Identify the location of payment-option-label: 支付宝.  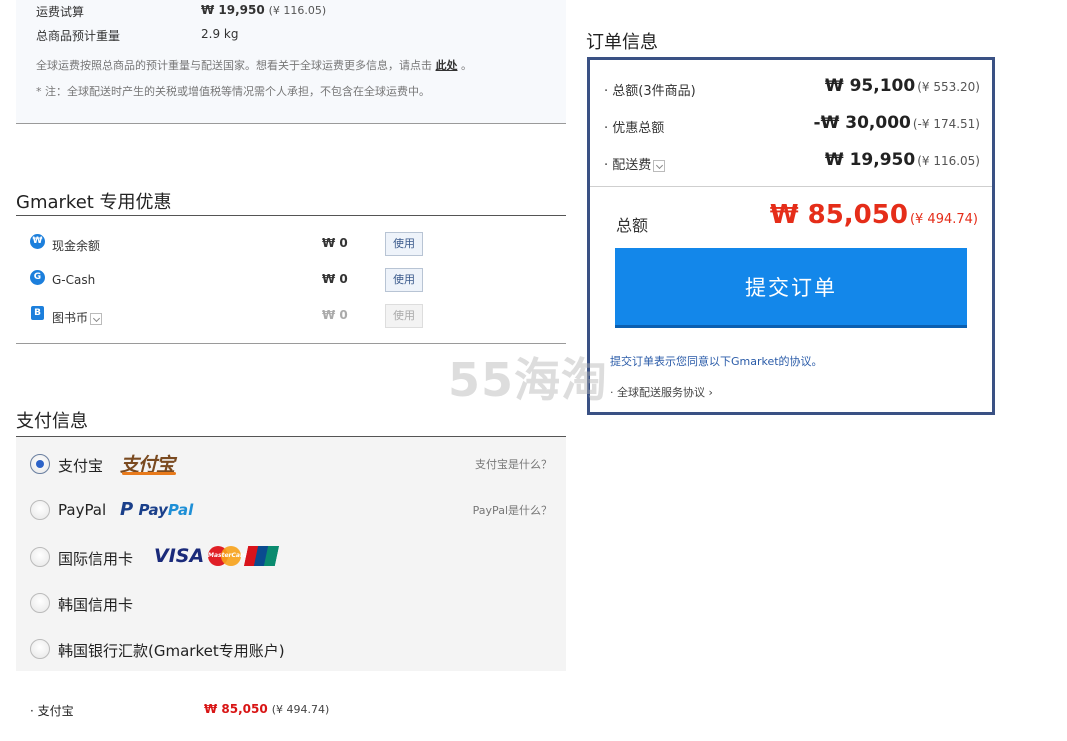
(81, 466).